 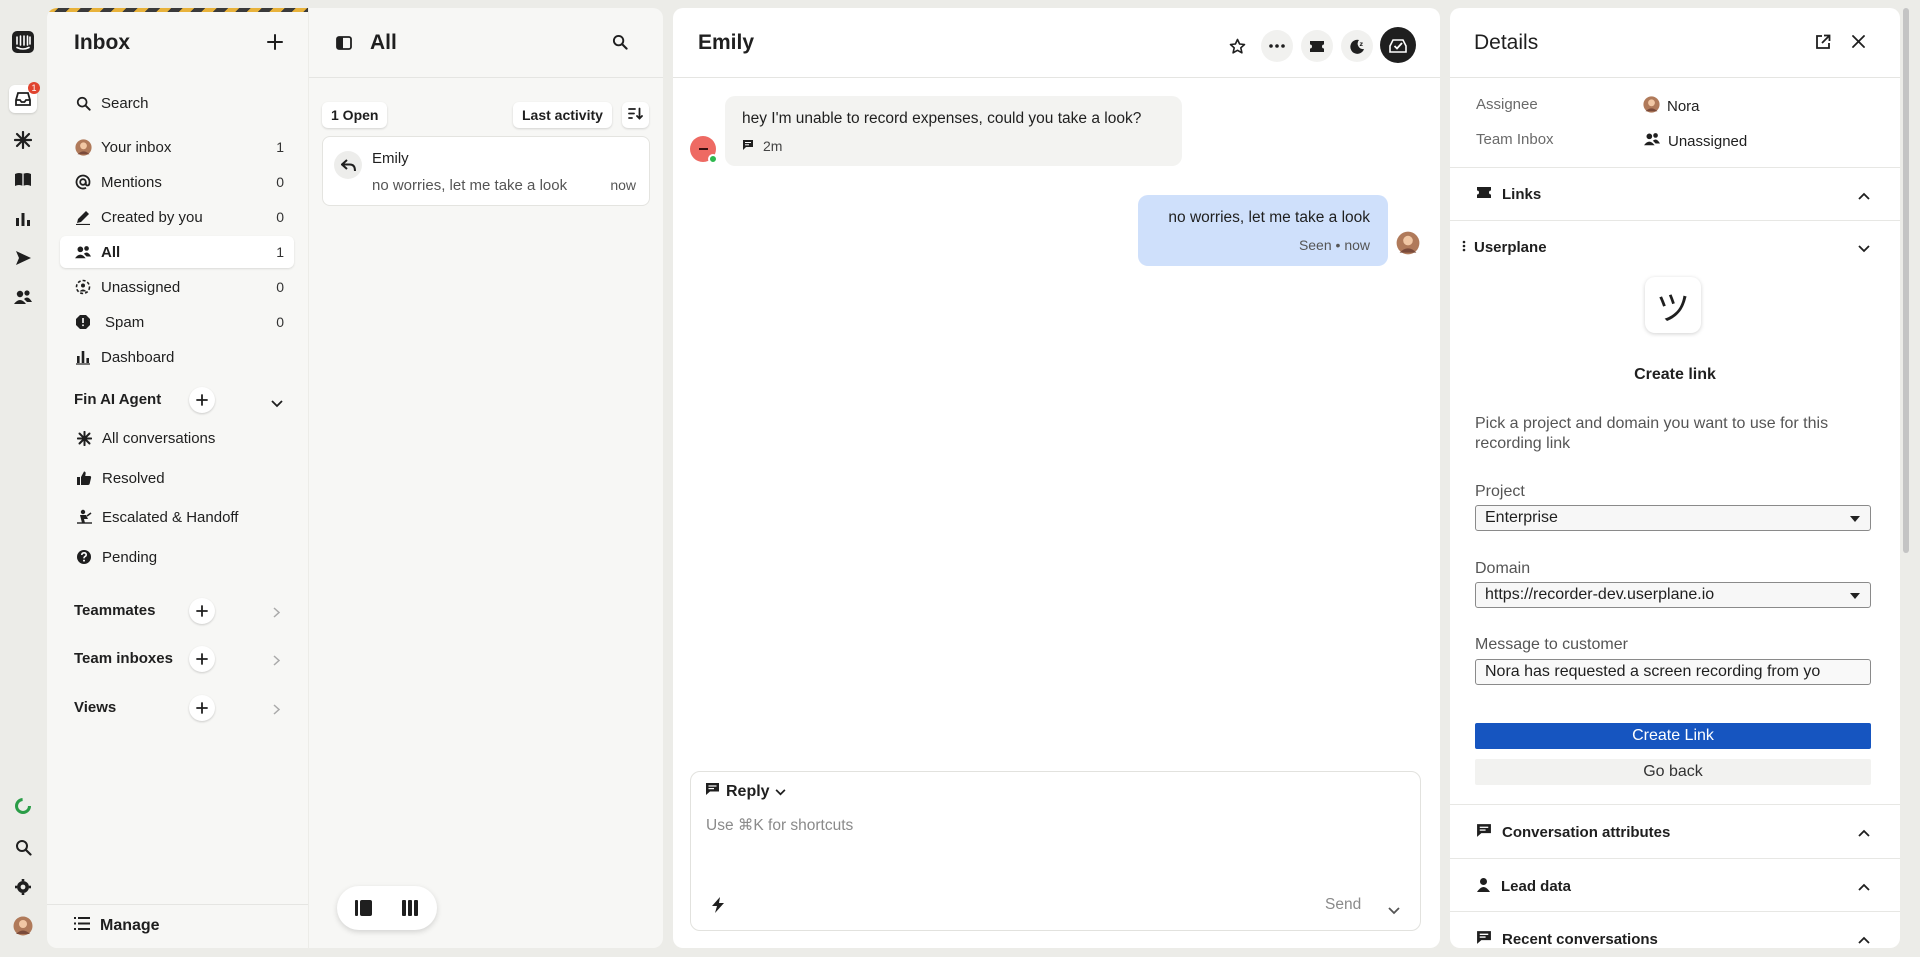 What do you see at coordinates (202, 400) in the screenshot?
I see `fin-add-button` at bounding box center [202, 400].